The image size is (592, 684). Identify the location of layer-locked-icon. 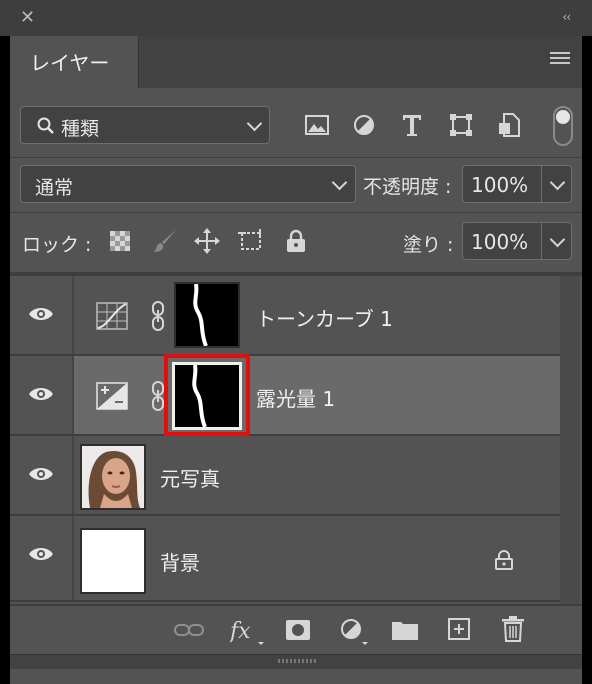
(504, 560).